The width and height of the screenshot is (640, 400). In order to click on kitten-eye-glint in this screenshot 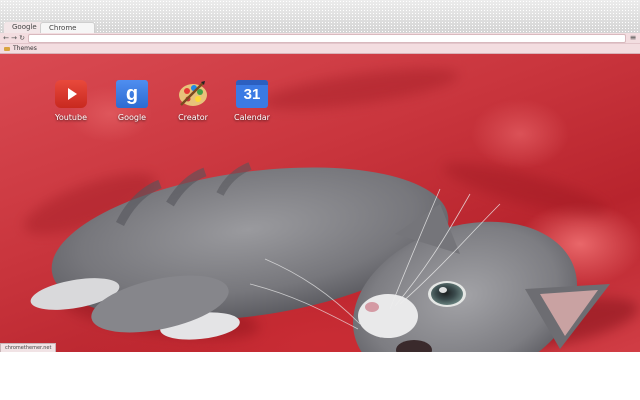, I will do `click(443, 290)`.